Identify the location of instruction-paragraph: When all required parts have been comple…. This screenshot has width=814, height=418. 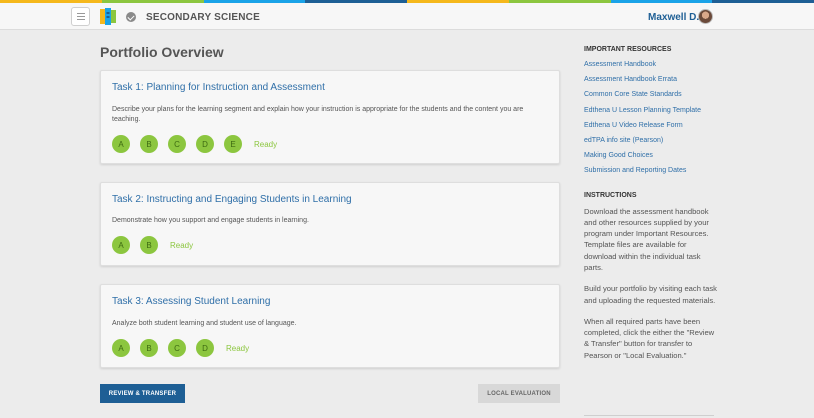
(649, 338).